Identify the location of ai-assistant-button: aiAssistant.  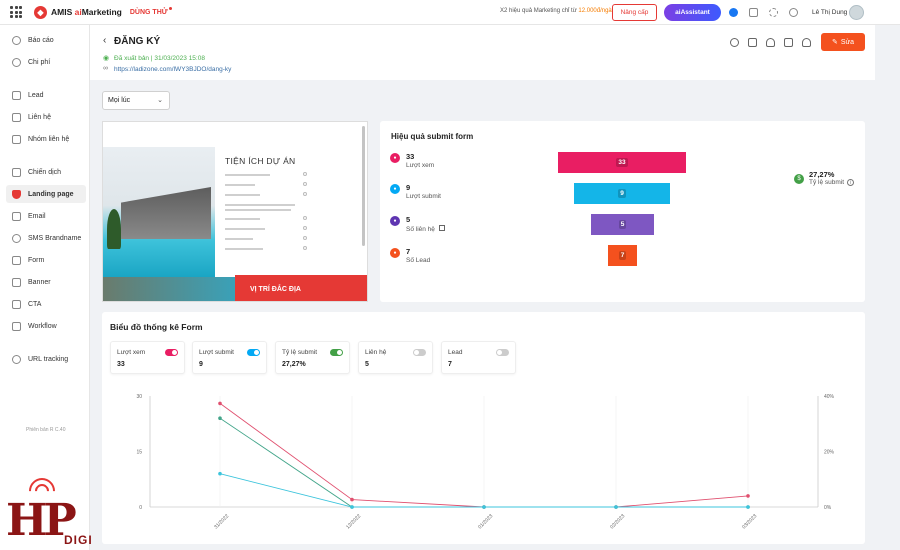
(692, 12).